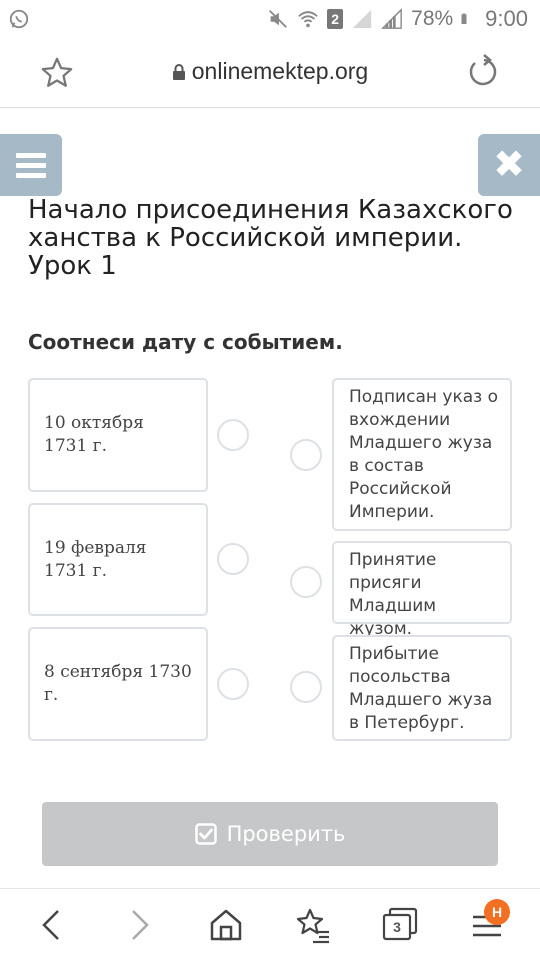 This screenshot has height=960, width=540. I want to click on menu-badge: H, so click(497, 912).